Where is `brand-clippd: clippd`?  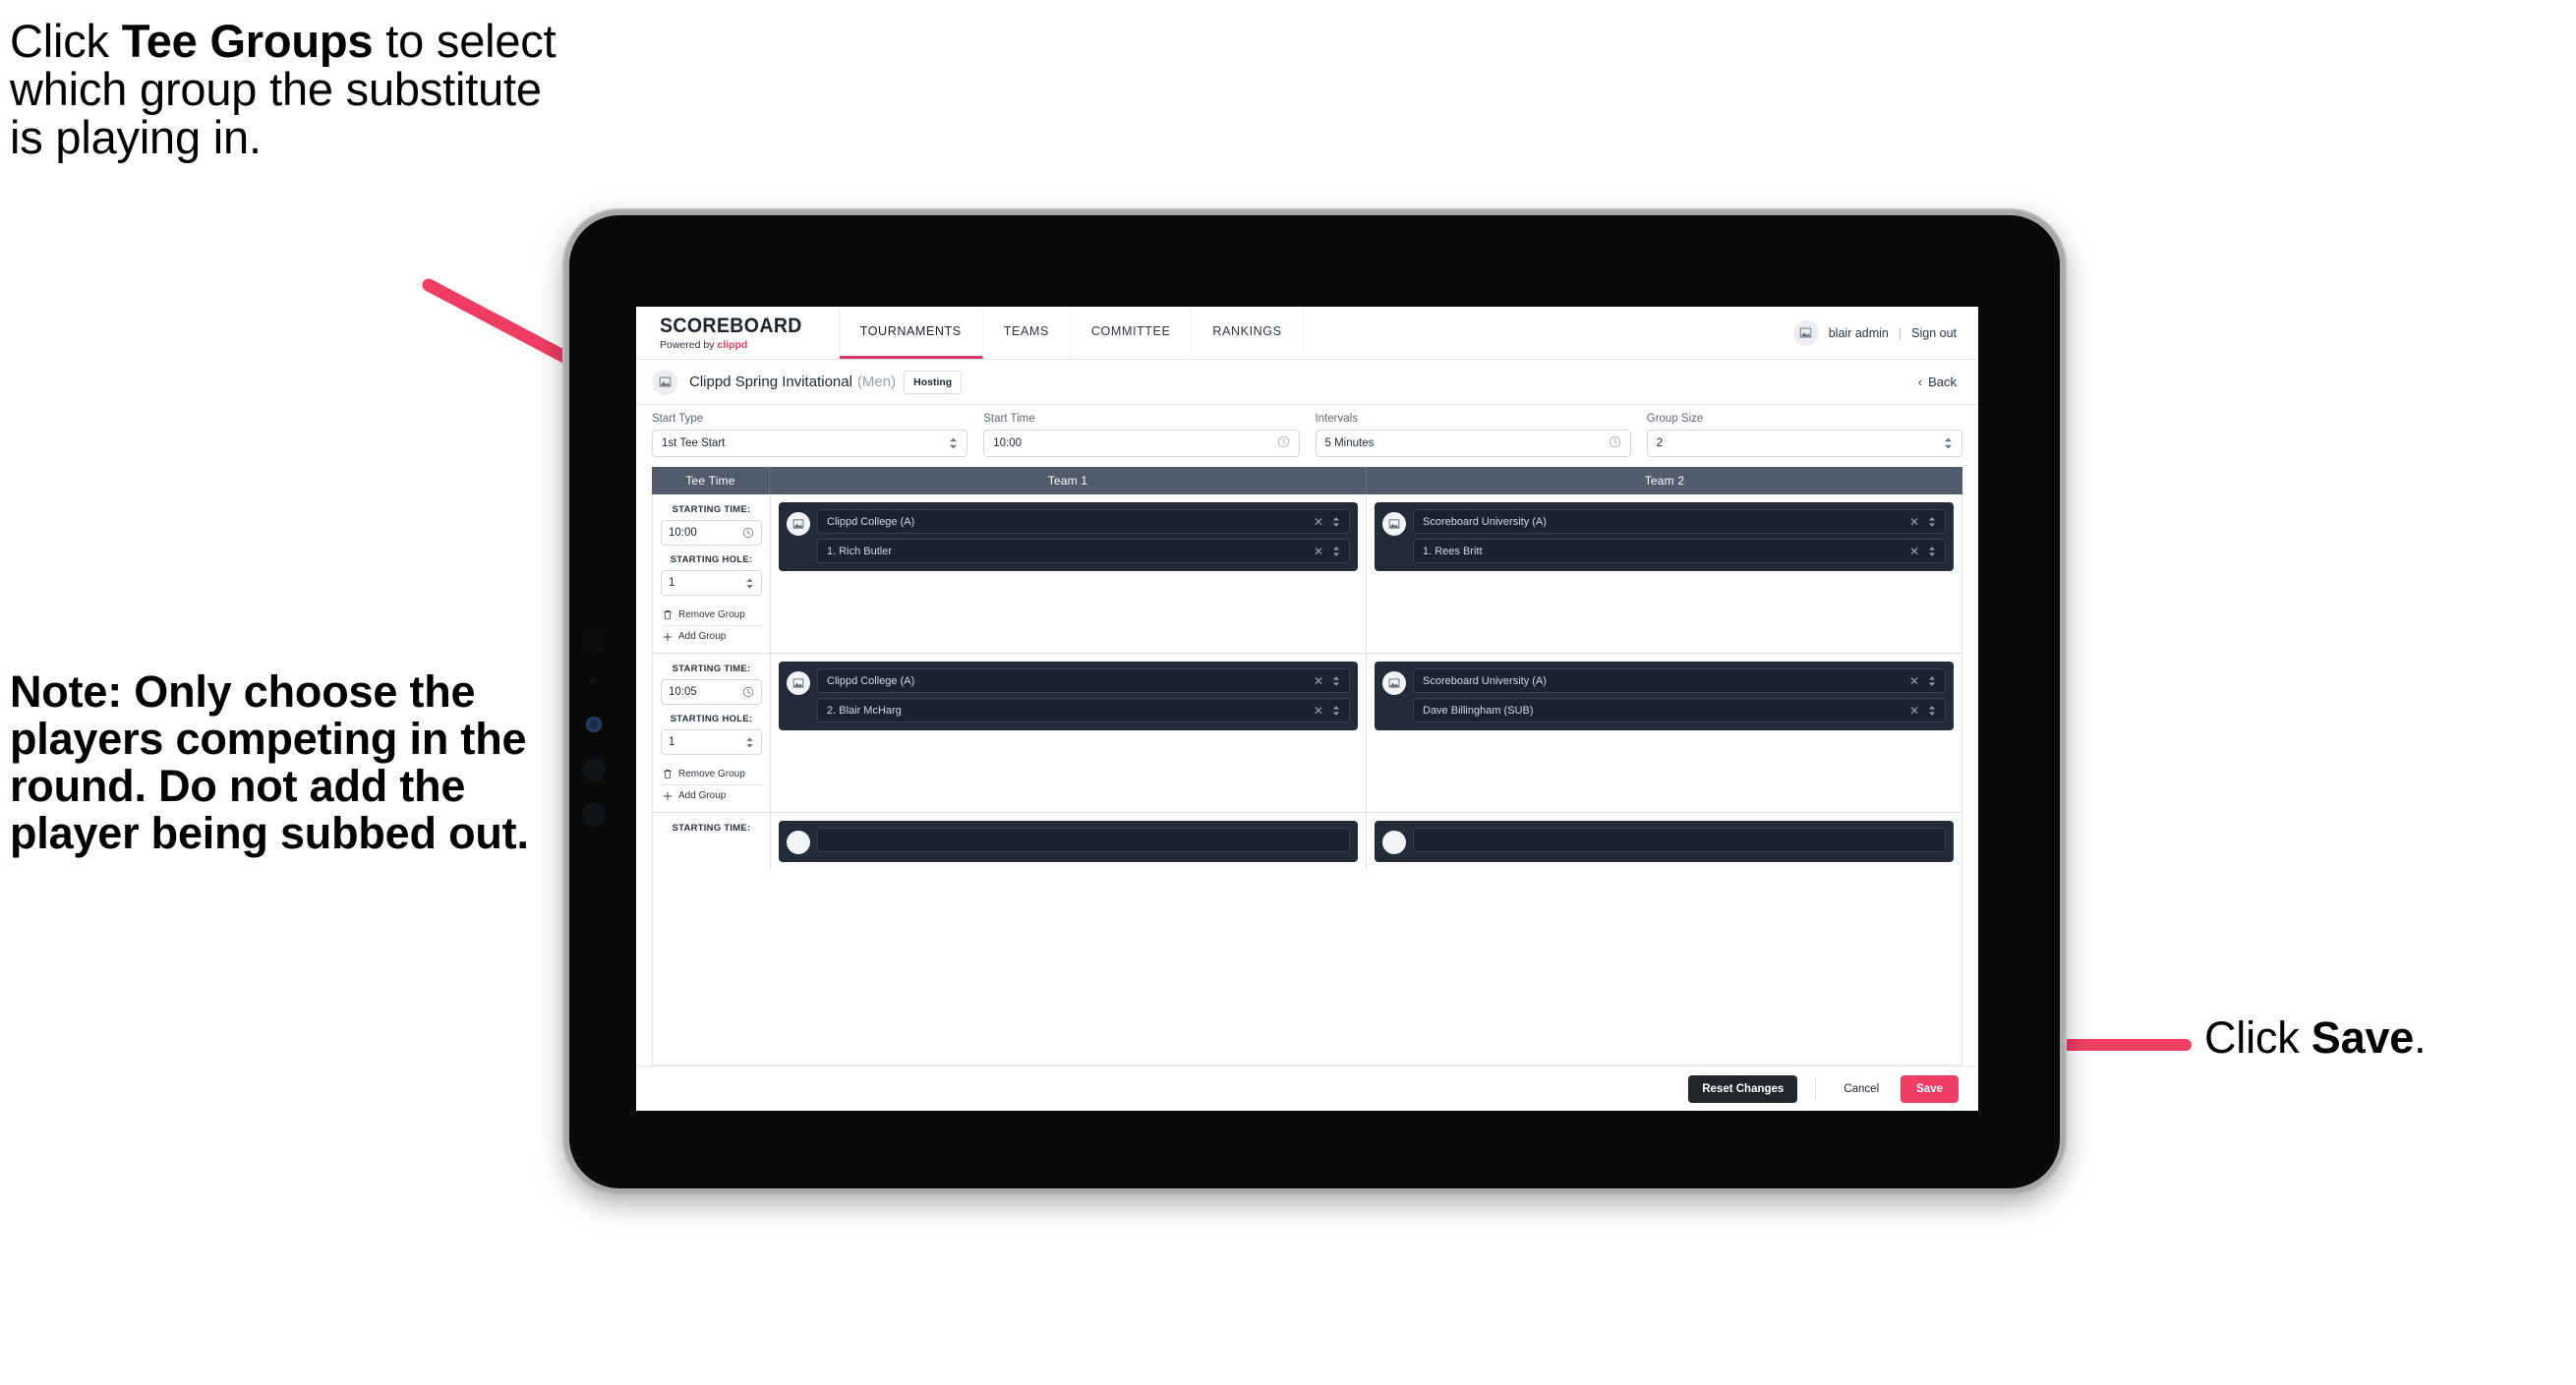
brand-clippd: clippd is located at coordinates (732, 345).